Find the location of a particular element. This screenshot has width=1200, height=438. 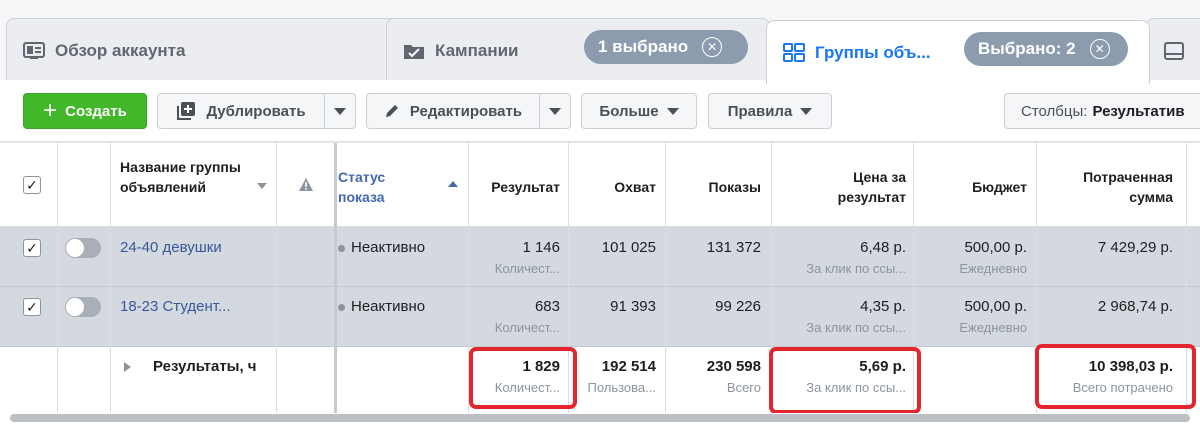

columns-prefix: Столбцы: is located at coordinates (1054, 111).